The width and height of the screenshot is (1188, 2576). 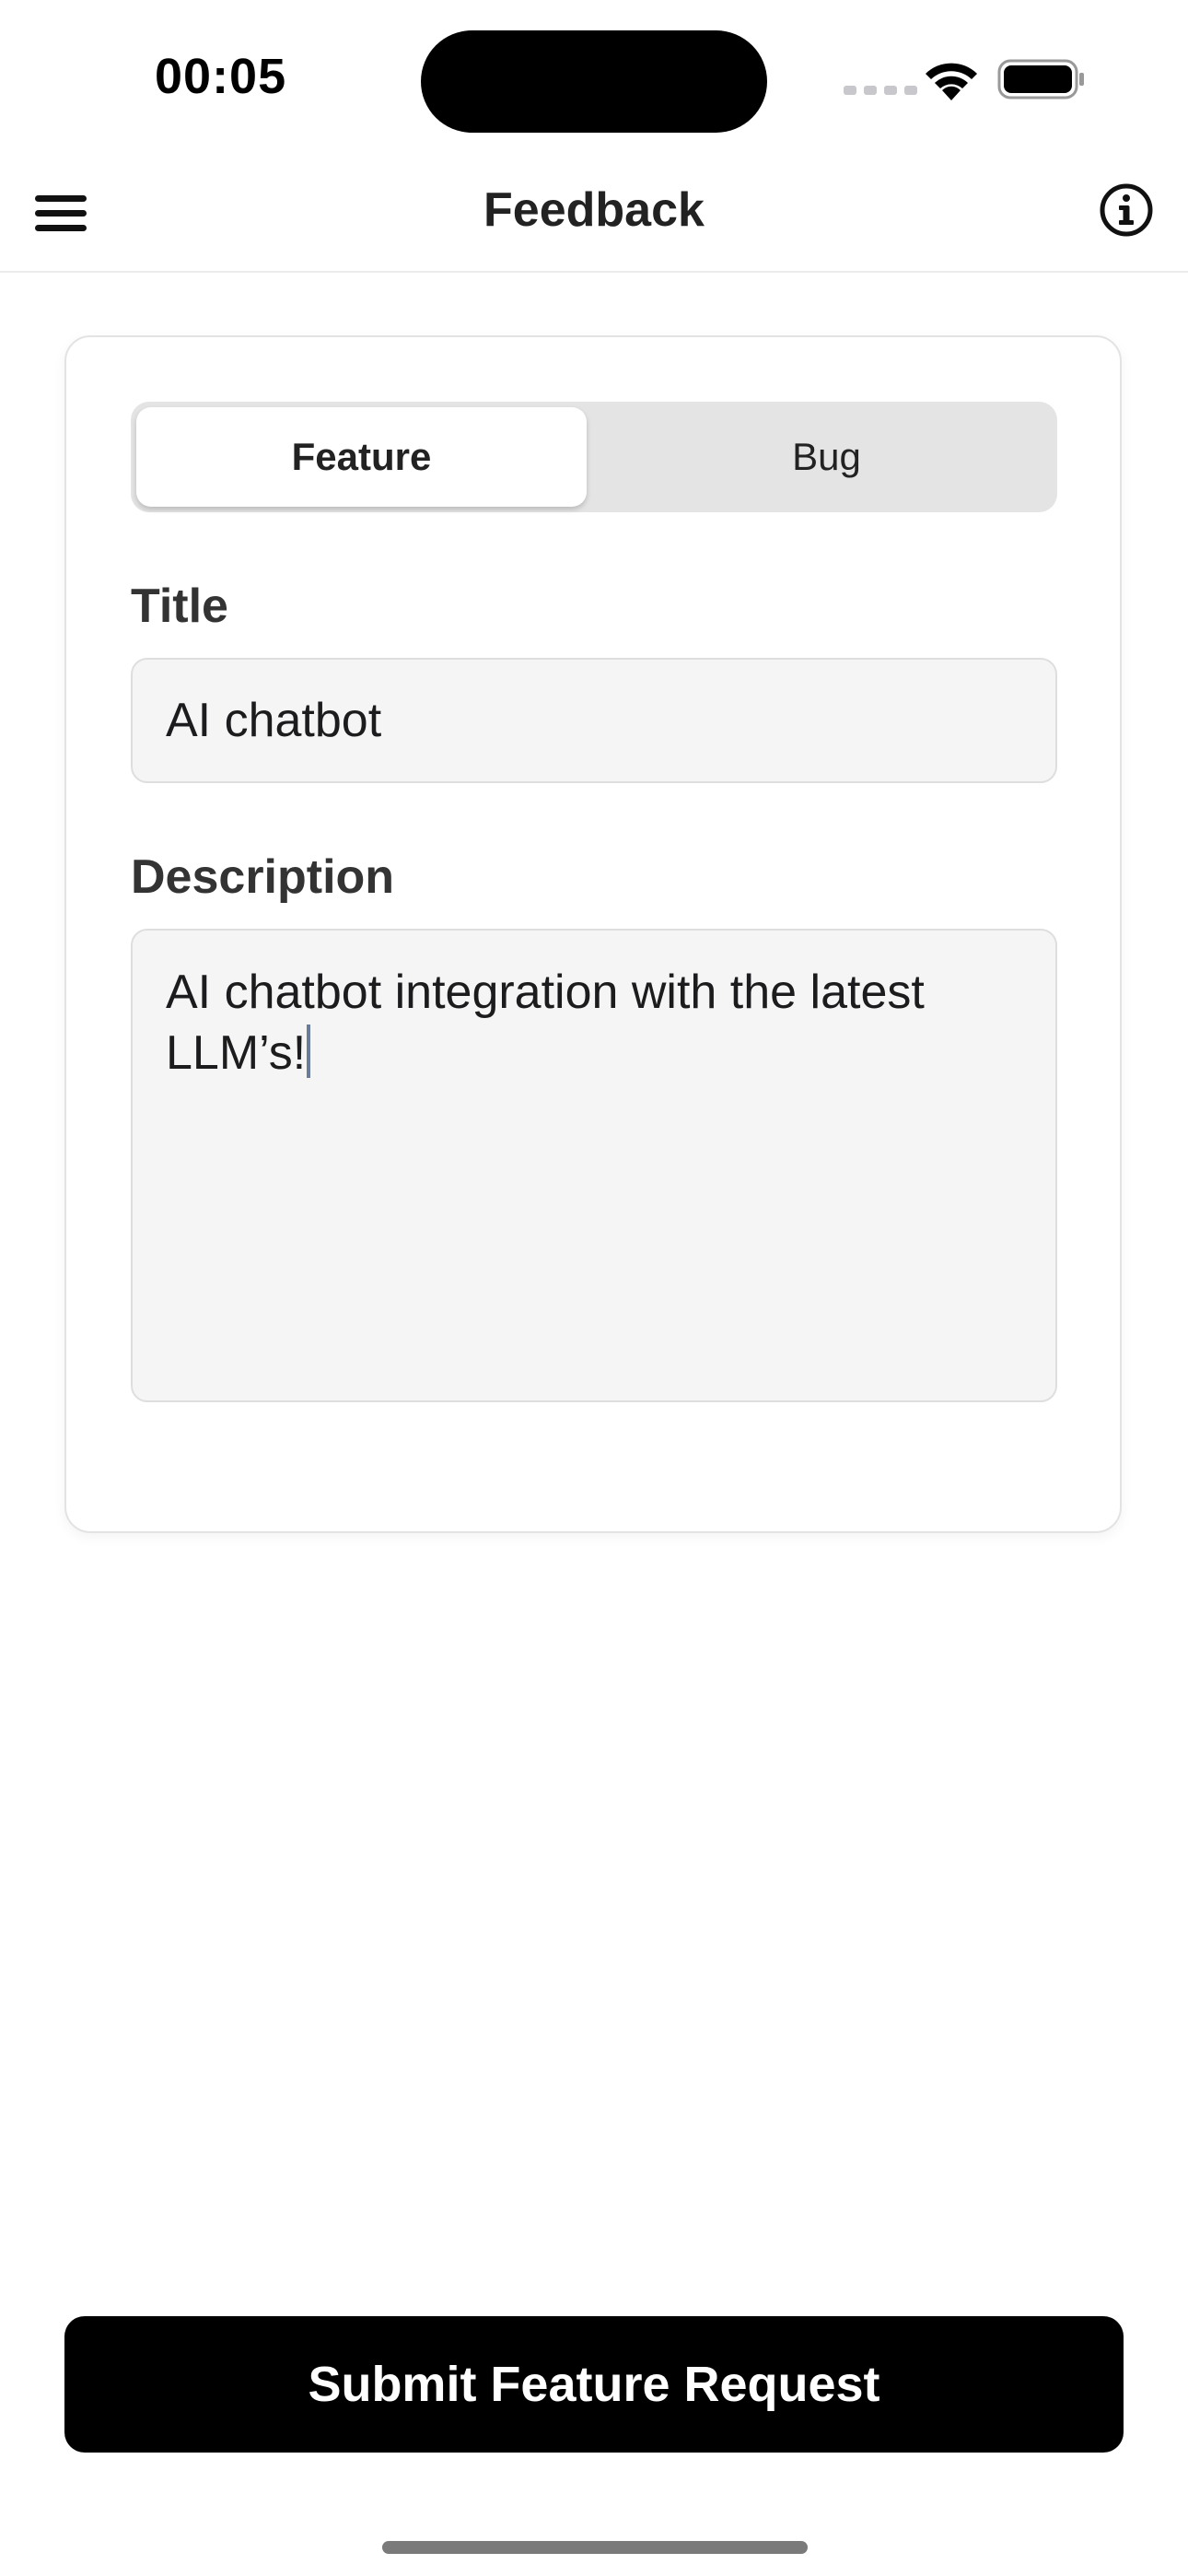 I want to click on info-icon, so click(x=1126, y=210).